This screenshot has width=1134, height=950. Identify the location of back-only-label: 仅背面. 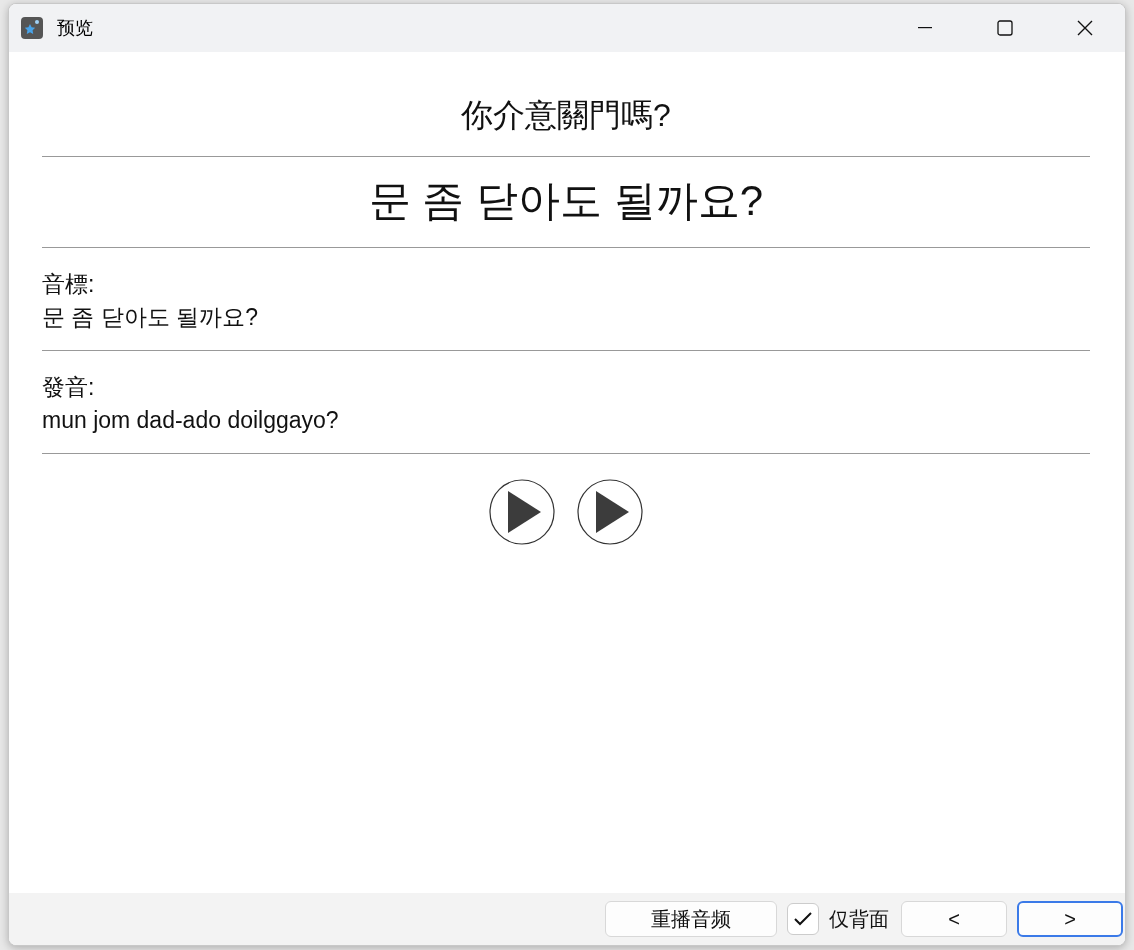
(859, 919).